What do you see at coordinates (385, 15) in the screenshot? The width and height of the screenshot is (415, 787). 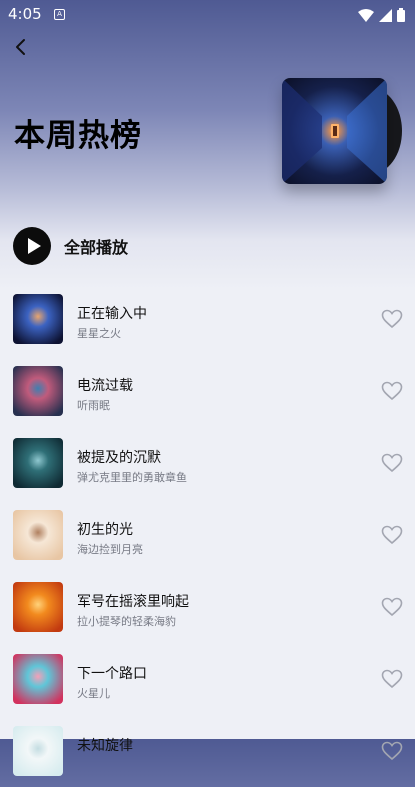 I see `signal-icon` at bounding box center [385, 15].